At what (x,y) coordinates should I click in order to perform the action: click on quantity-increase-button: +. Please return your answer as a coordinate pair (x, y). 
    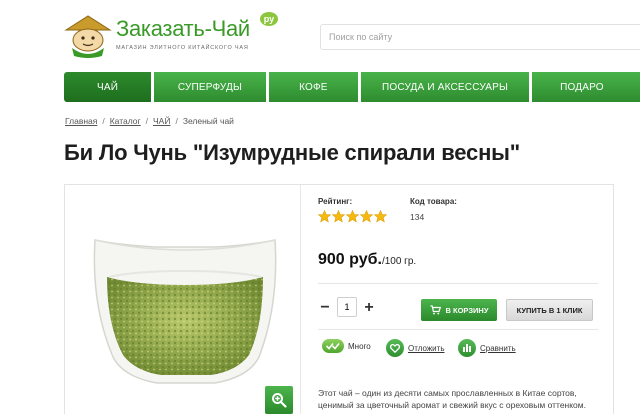
    Looking at the image, I should click on (369, 308).